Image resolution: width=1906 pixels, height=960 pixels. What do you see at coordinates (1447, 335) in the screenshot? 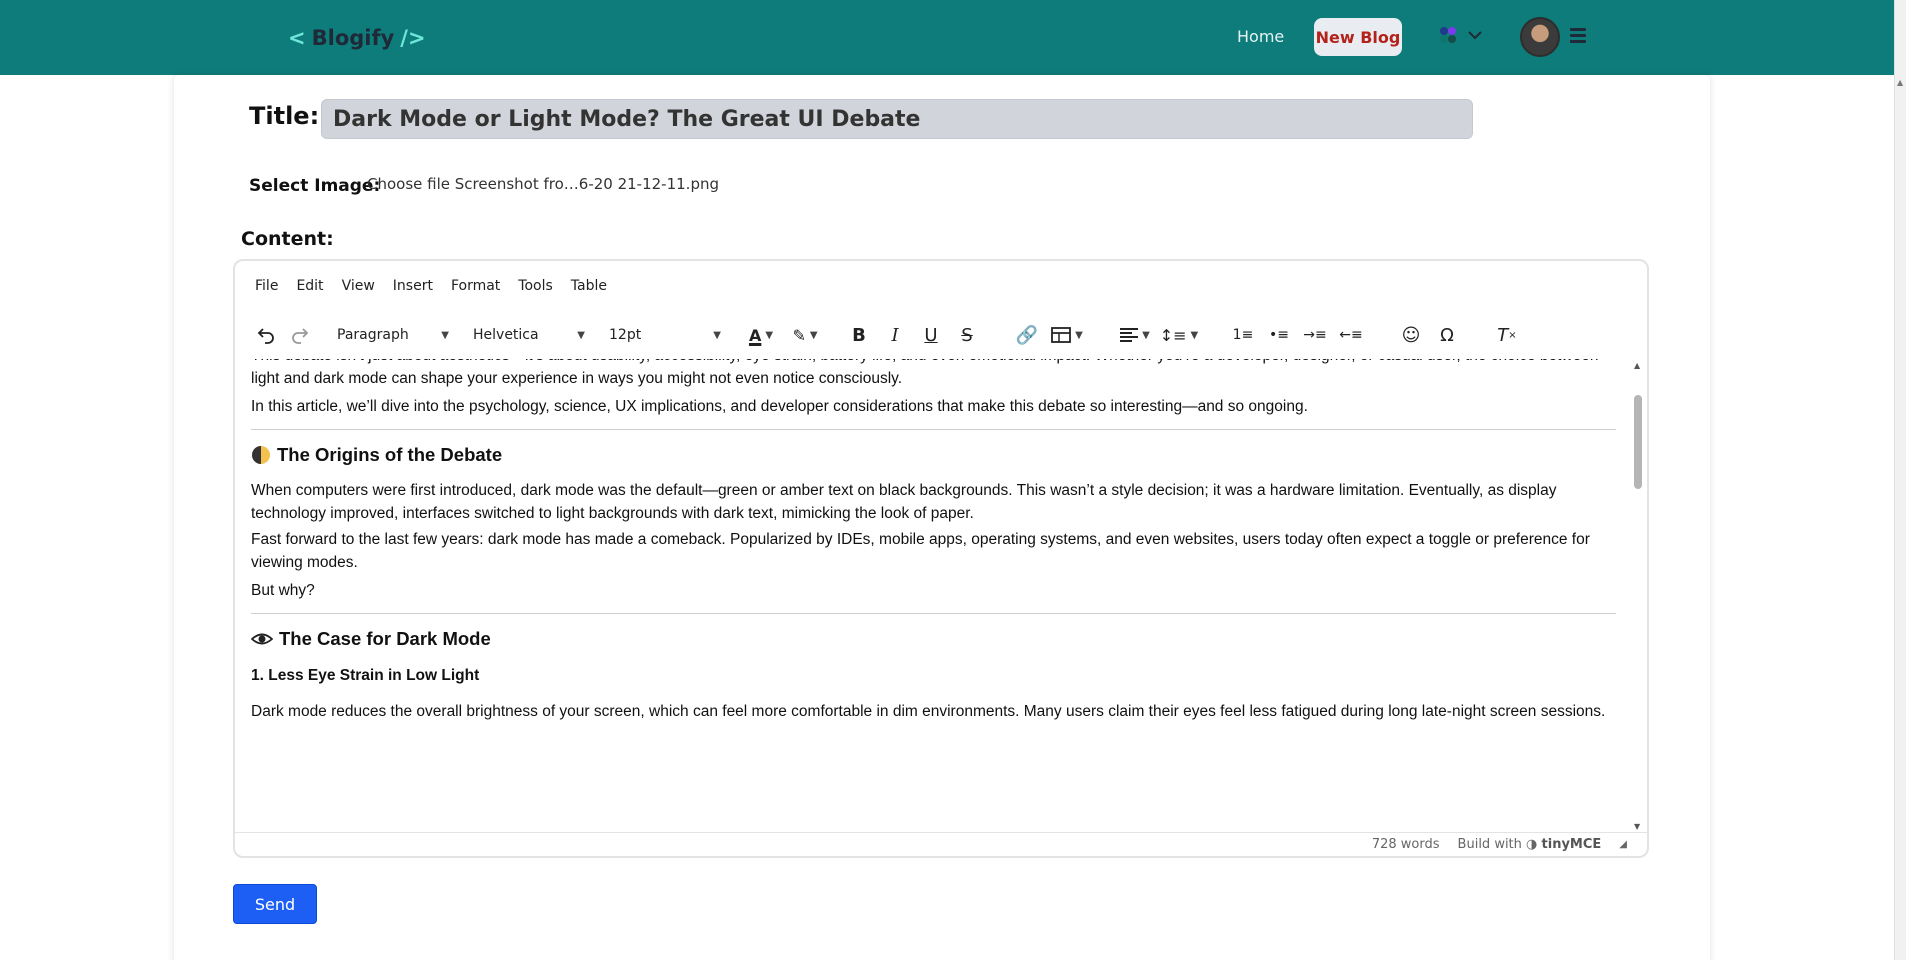
I see `special-char-icon: Ω` at bounding box center [1447, 335].